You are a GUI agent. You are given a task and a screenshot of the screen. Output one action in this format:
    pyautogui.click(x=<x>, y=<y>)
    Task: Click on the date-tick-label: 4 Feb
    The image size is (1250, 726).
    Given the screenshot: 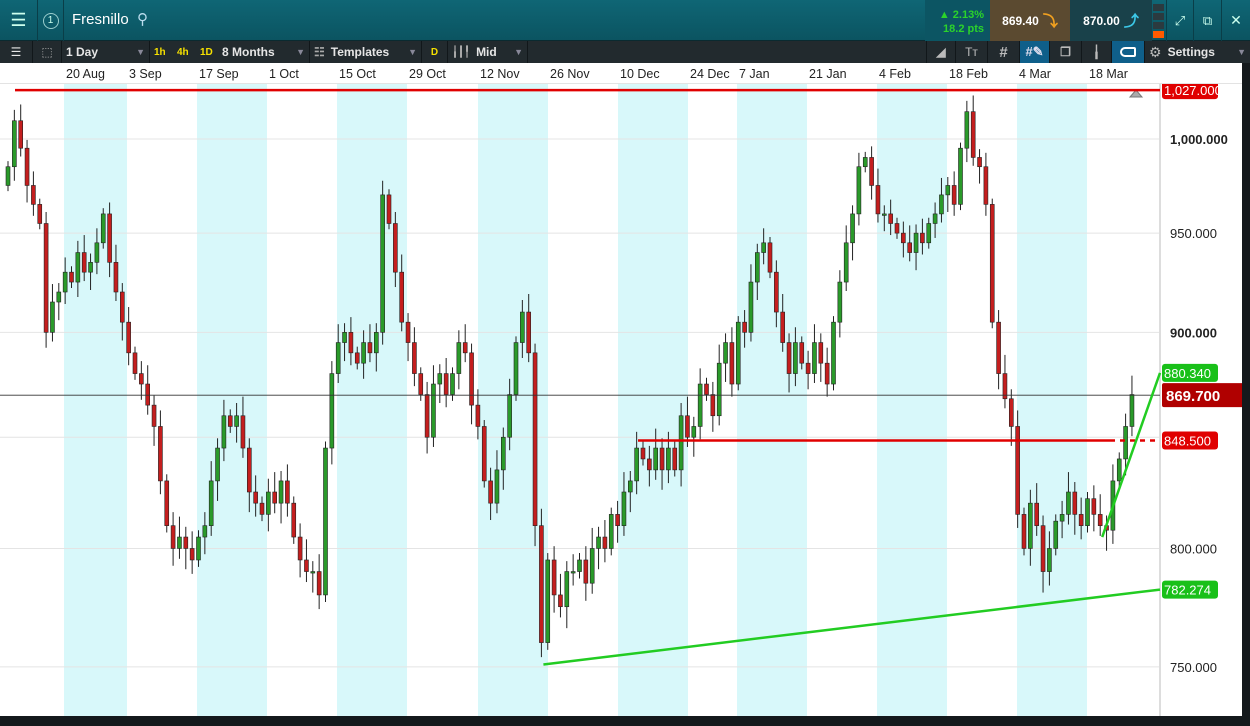 What is the action you would take?
    pyautogui.click(x=895, y=74)
    